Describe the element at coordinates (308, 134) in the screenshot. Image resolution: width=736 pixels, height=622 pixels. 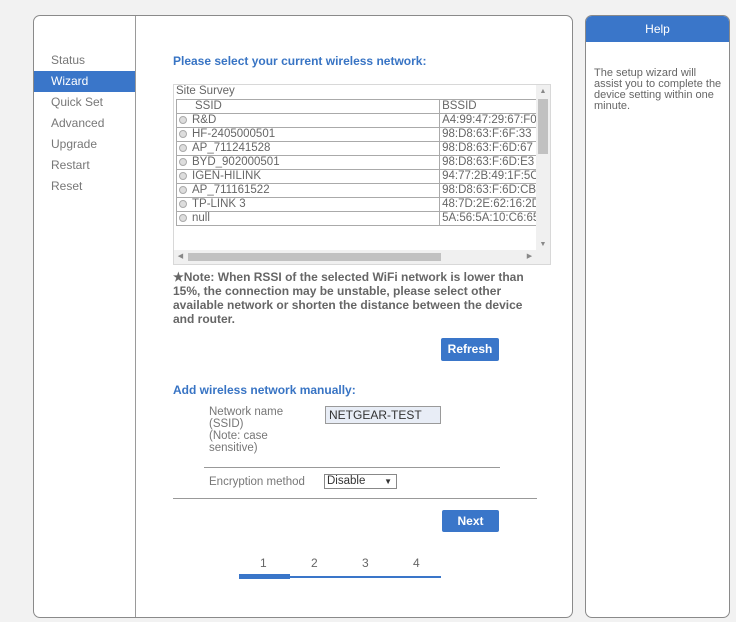
I see `ssid-cell: HF-2405000501` at that location.